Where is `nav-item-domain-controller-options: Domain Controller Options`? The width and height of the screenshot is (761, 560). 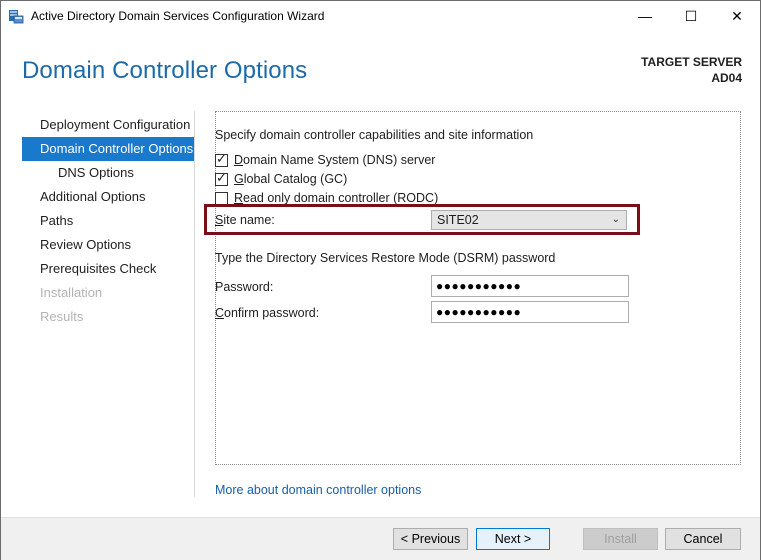
nav-item-domain-controller-options: Domain Controller Options is located at coordinates (108, 149).